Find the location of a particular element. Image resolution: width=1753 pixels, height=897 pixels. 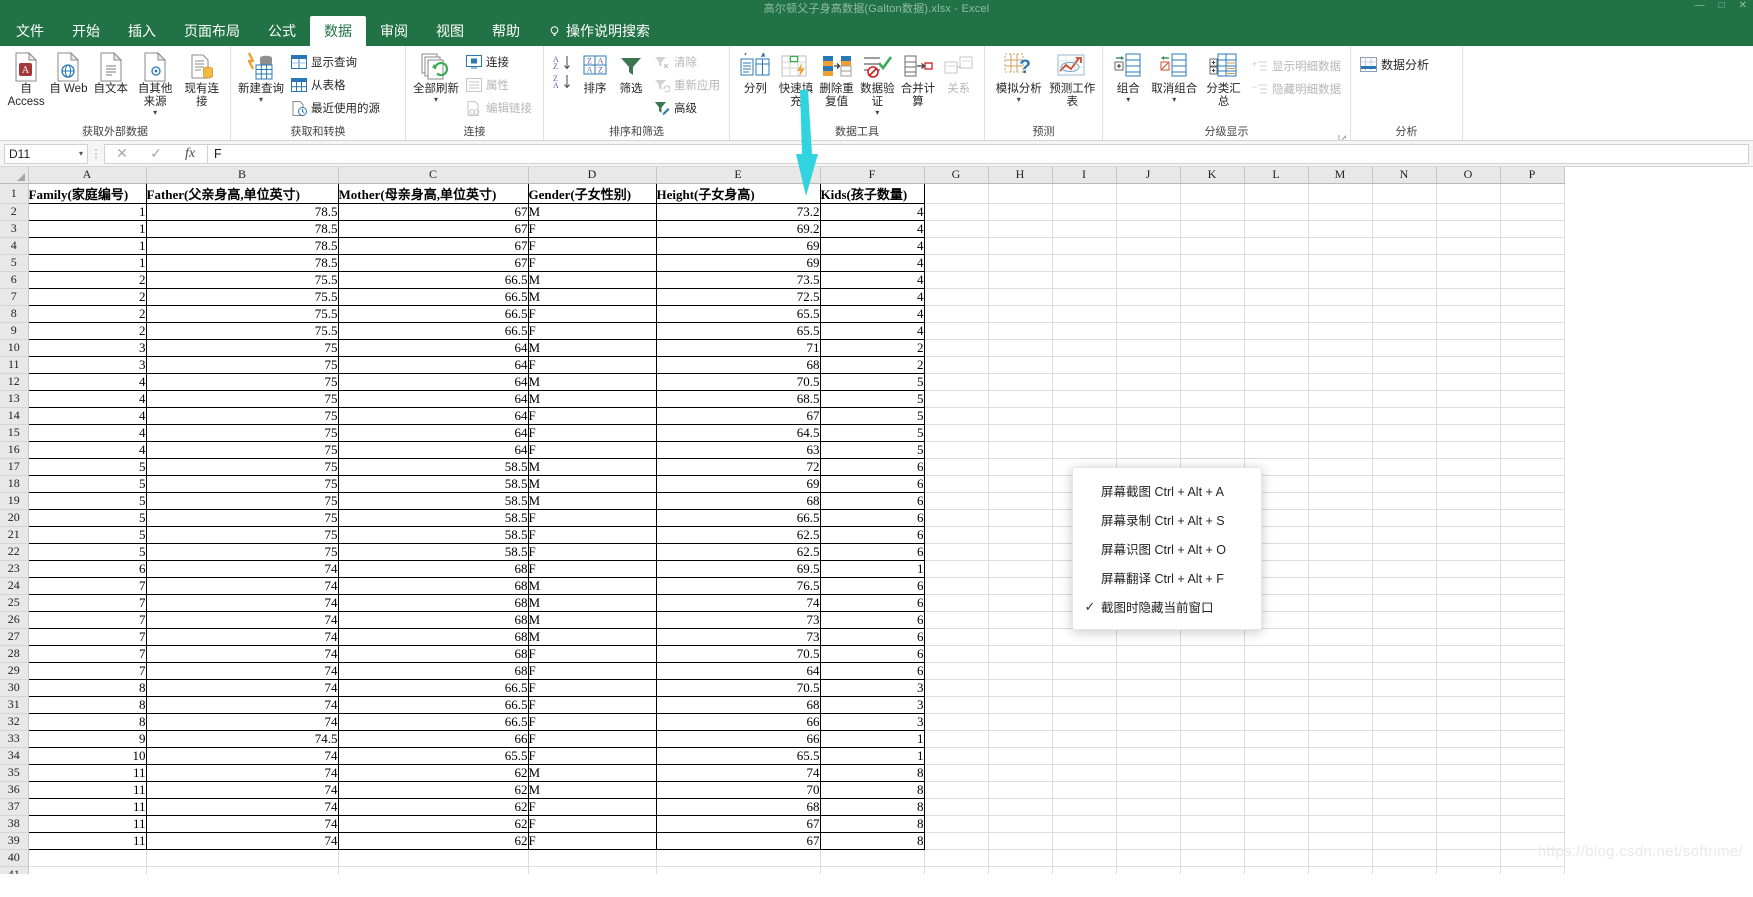

cell-B29: 74 is located at coordinates (242, 670).